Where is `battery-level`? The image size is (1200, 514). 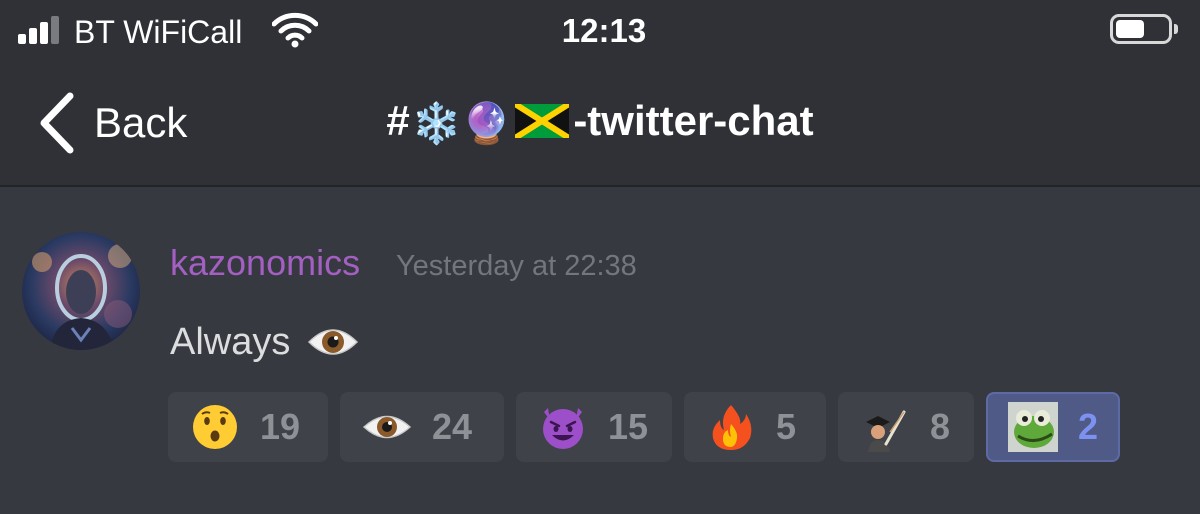 battery-level is located at coordinates (1130, 29).